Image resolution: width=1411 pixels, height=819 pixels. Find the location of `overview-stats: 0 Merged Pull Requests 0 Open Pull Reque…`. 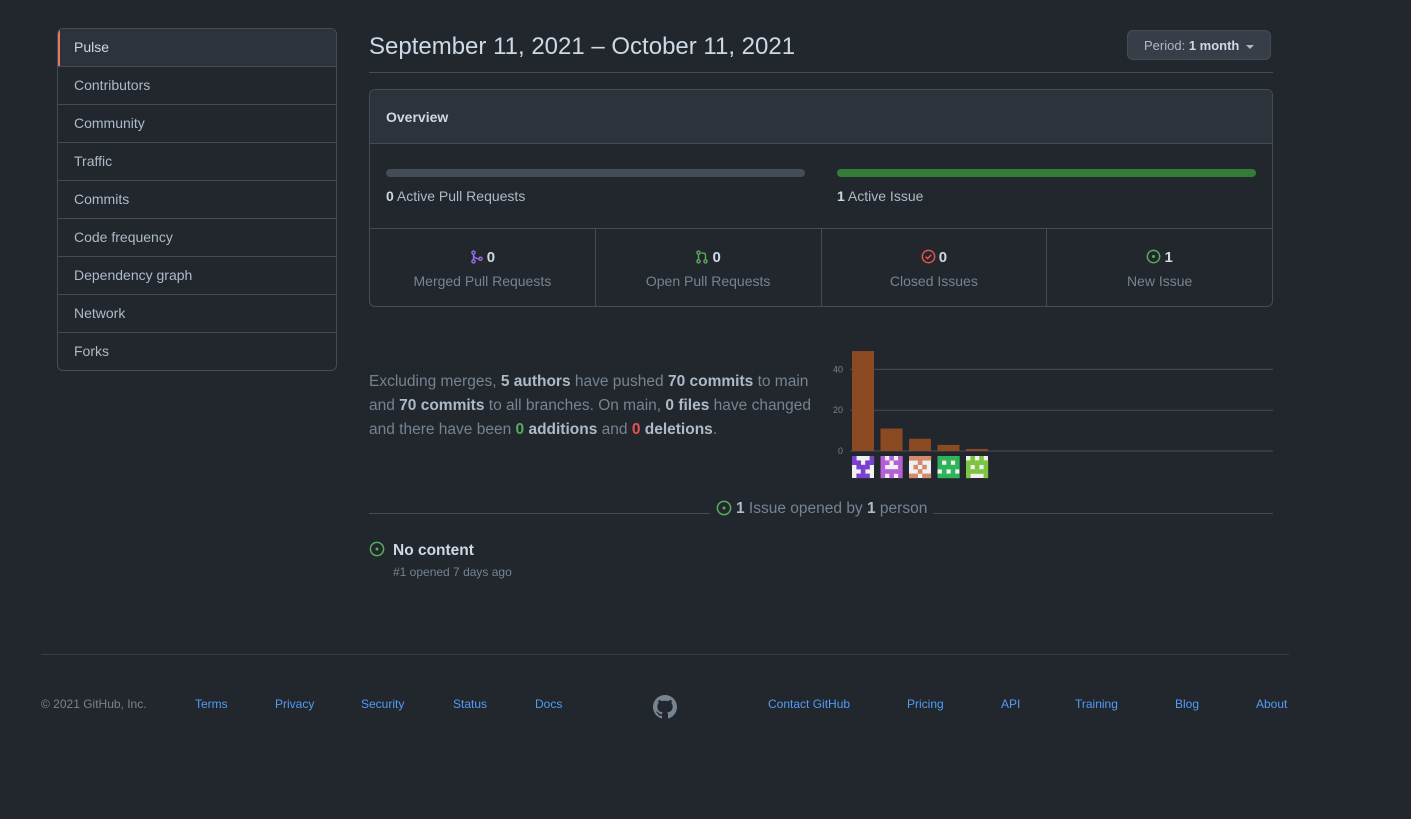

overview-stats: 0 Merged Pull Requests 0 Open Pull Reque… is located at coordinates (821, 267).